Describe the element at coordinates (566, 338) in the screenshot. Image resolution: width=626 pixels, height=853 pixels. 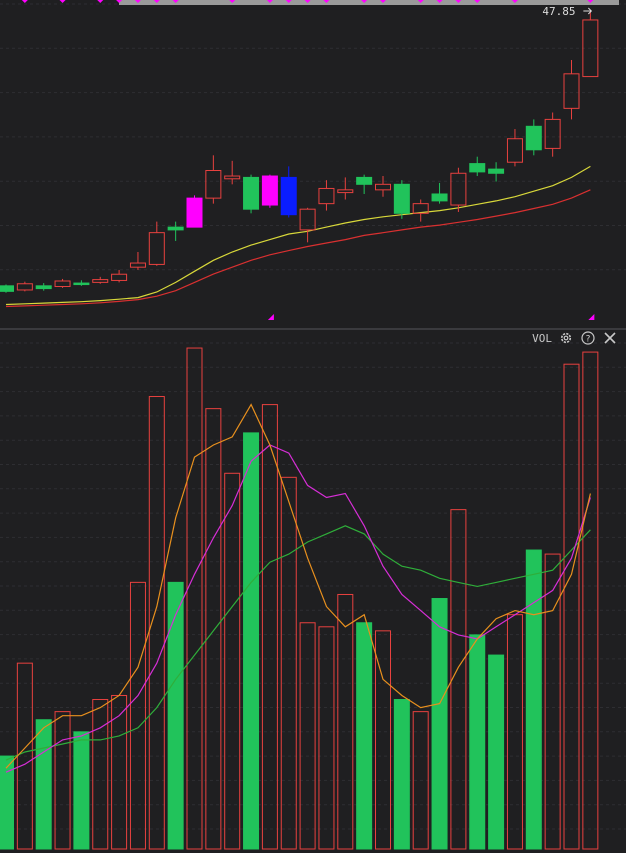
I see `gear-icon` at that location.